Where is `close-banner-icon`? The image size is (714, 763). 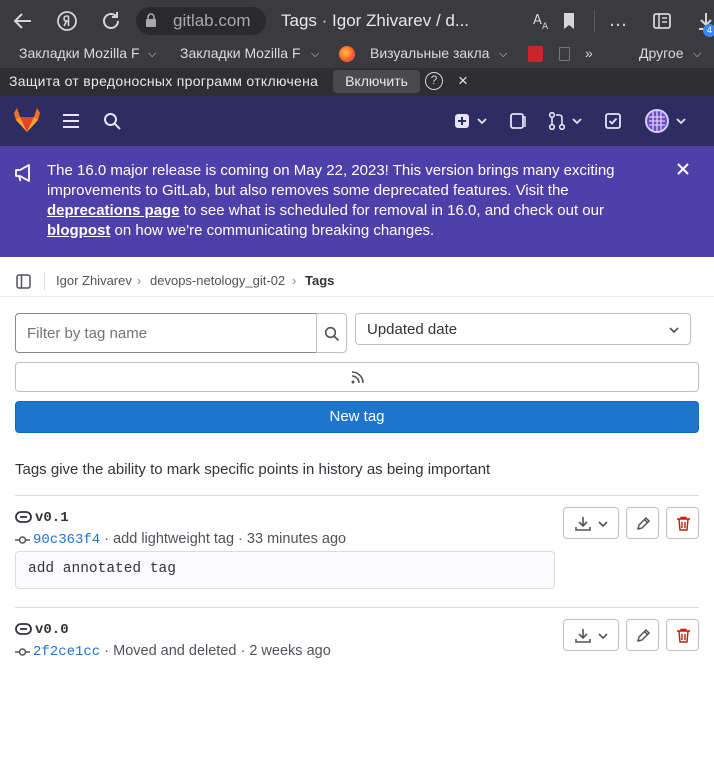
close-banner-icon is located at coordinates (683, 171).